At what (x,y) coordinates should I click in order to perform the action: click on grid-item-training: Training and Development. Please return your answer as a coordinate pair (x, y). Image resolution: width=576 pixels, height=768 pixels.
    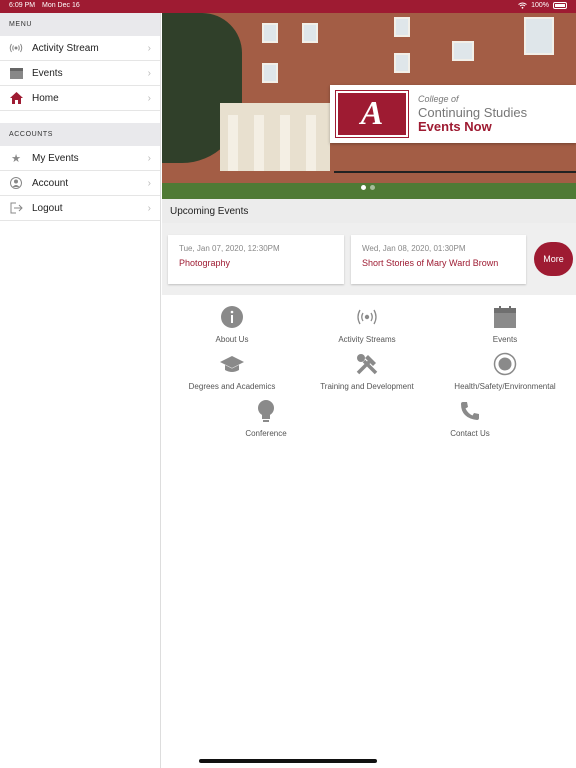
    Looking at the image, I should click on (367, 371).